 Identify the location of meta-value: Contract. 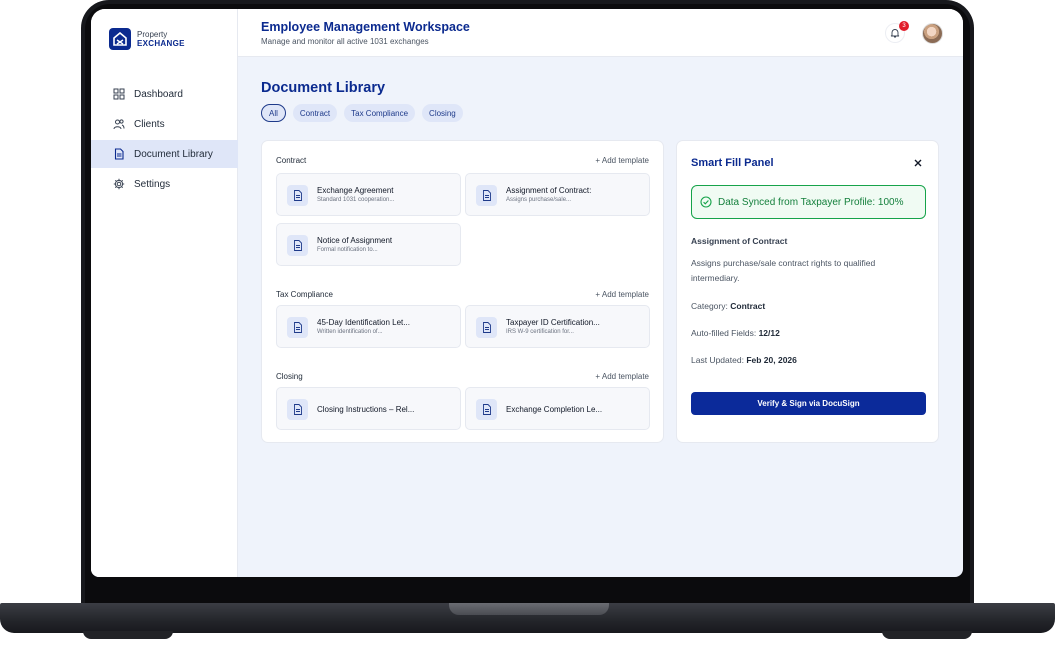
(748, 306).